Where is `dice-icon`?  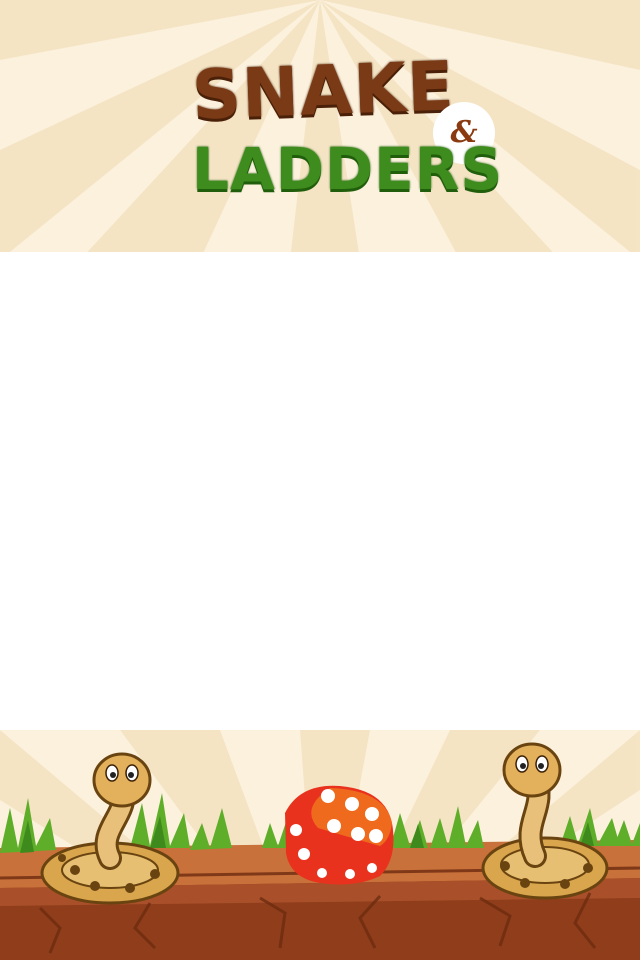
dice-icon is located at coordinates (339, 835).